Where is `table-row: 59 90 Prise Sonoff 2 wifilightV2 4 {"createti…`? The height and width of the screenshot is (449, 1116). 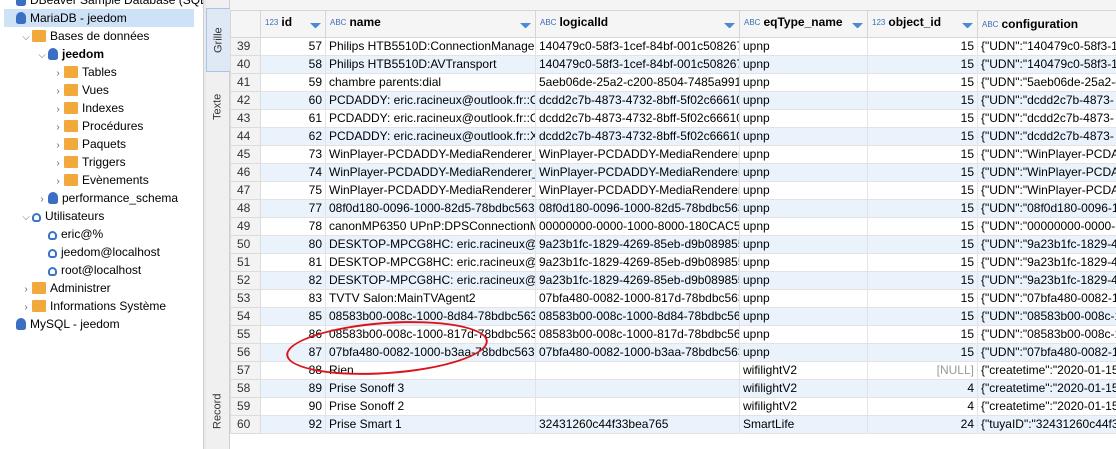
table-row: 59 90 Prise Sonoff 2 wifilightV2 4 {"createti… is located at coordinates (673, 406).